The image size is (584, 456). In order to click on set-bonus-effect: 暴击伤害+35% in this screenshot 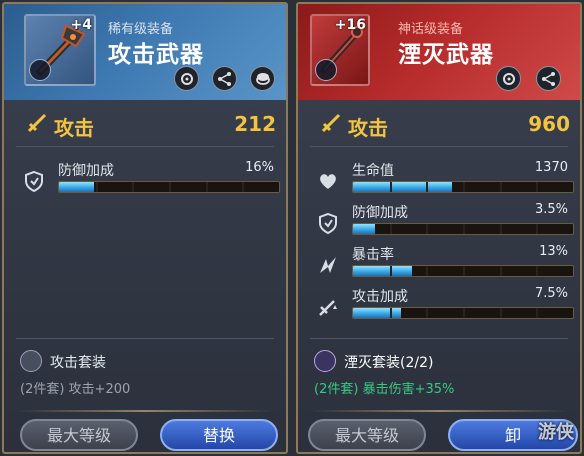, I will do `click(408, 389)`.